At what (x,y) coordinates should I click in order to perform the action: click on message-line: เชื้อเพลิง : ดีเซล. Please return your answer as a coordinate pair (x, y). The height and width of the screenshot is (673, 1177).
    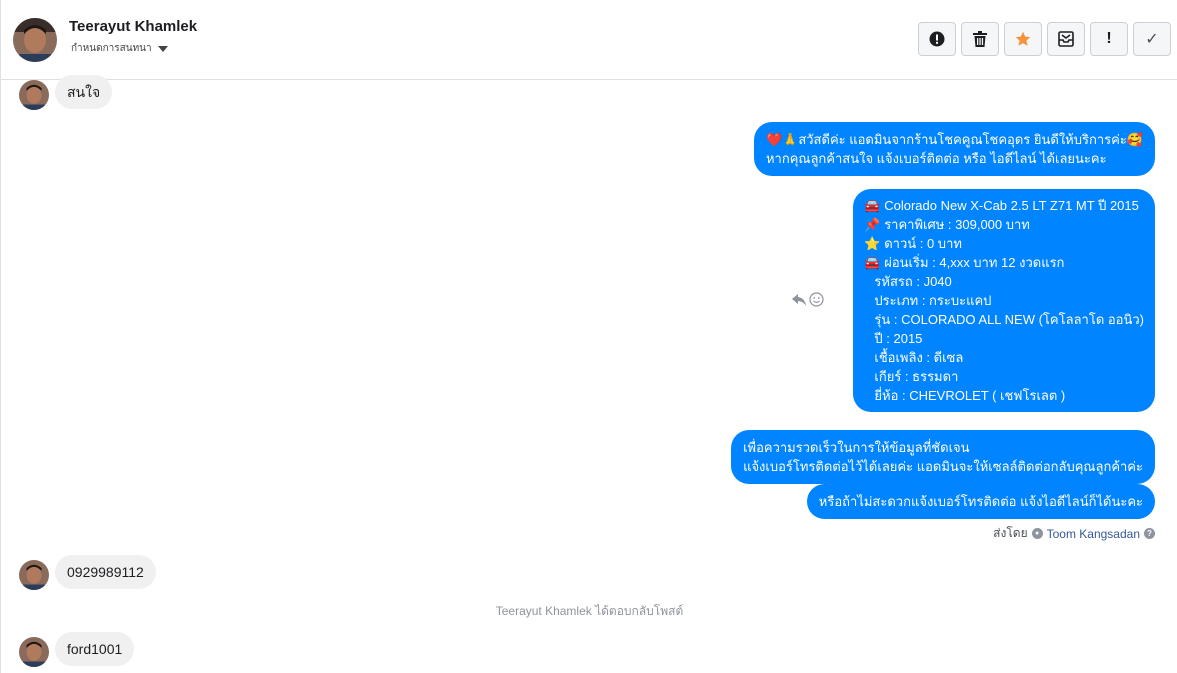
    Looking at the image, I should click on (919, 357).